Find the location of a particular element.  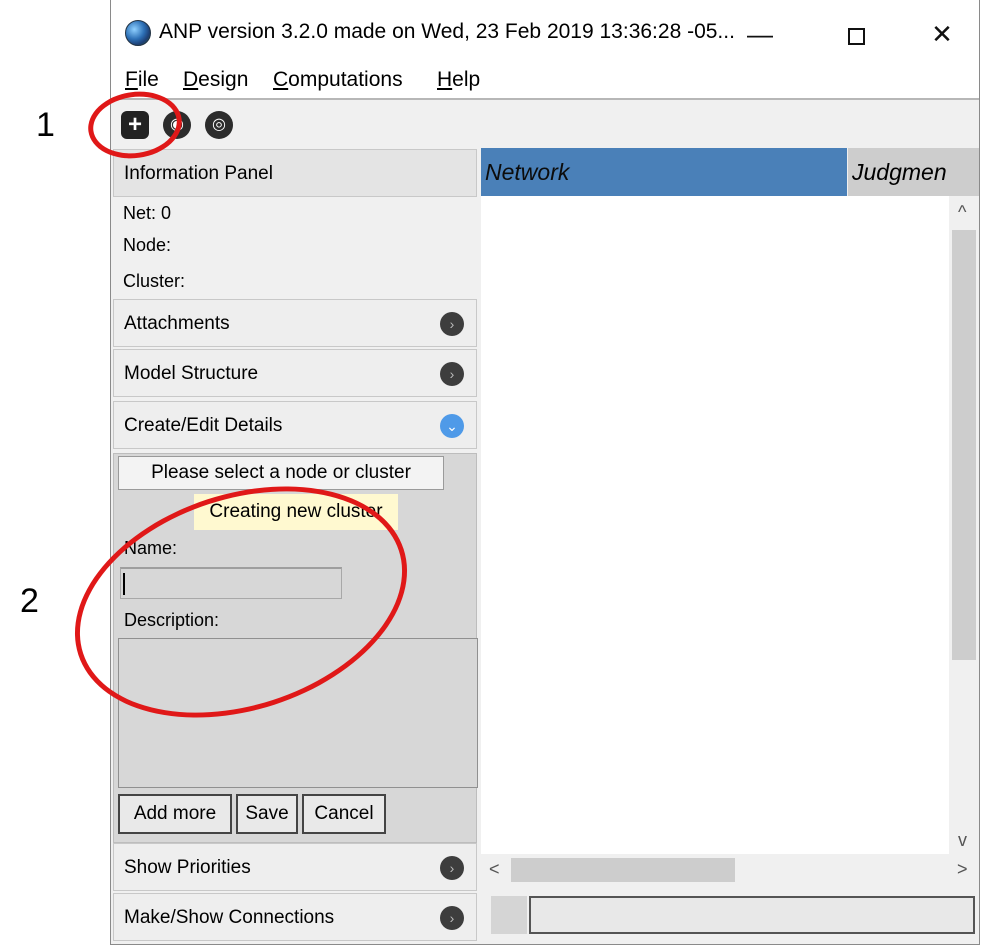

menu-help: Help is located at coordinates (458, 80).